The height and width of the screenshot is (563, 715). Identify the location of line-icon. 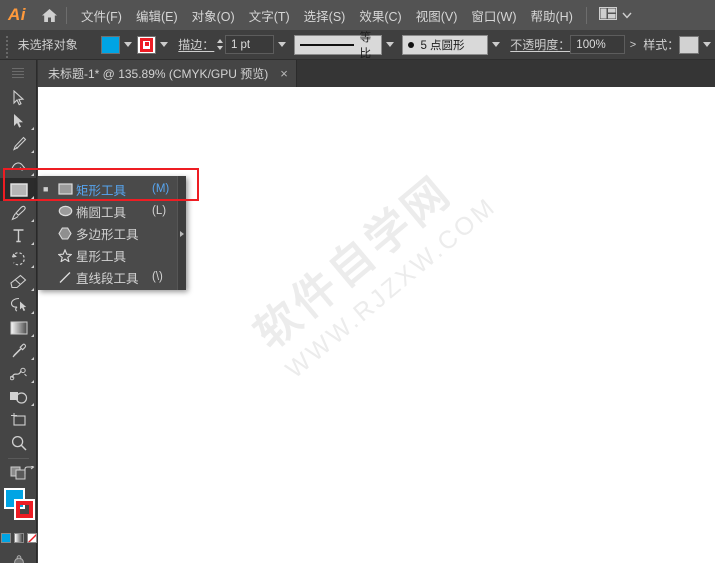
(65, 277).